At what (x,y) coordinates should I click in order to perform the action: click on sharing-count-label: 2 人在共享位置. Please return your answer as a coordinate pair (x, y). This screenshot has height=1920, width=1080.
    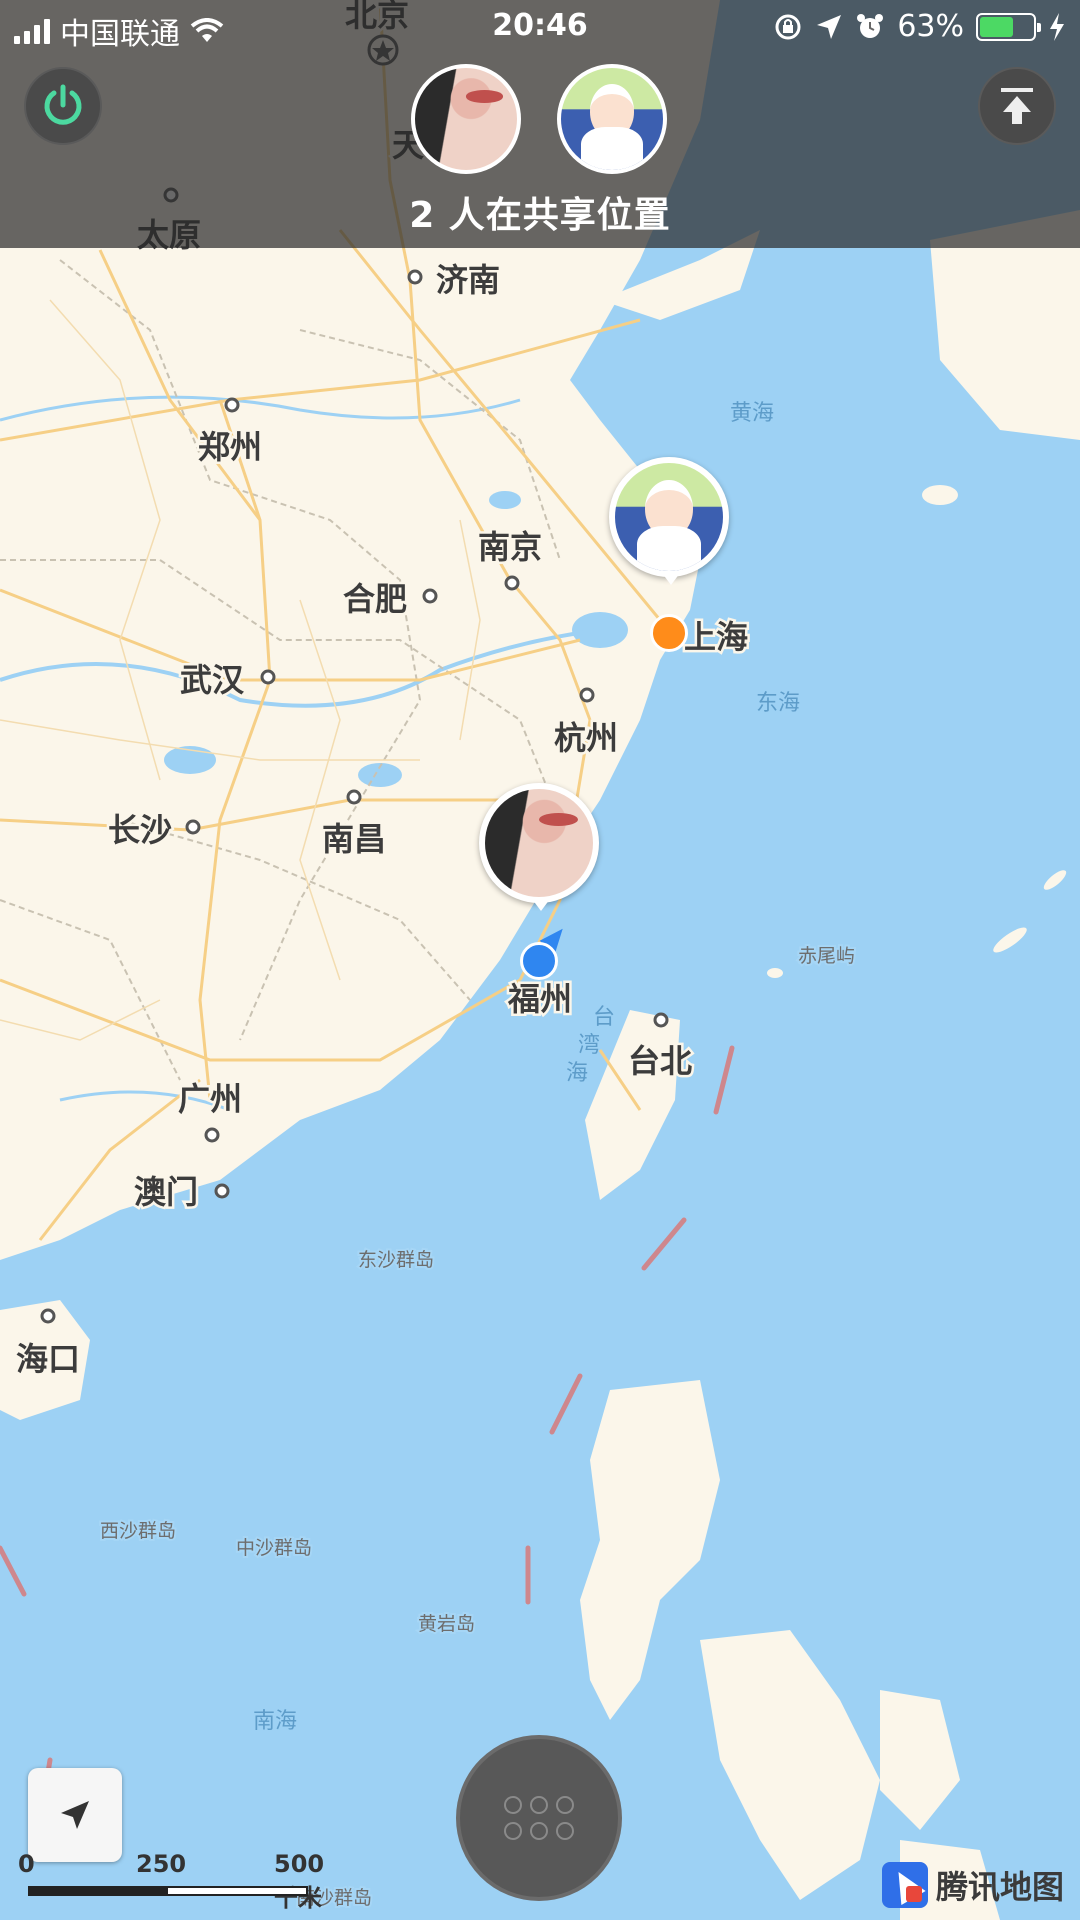
    Looking at the image, I should click on (540, 215).